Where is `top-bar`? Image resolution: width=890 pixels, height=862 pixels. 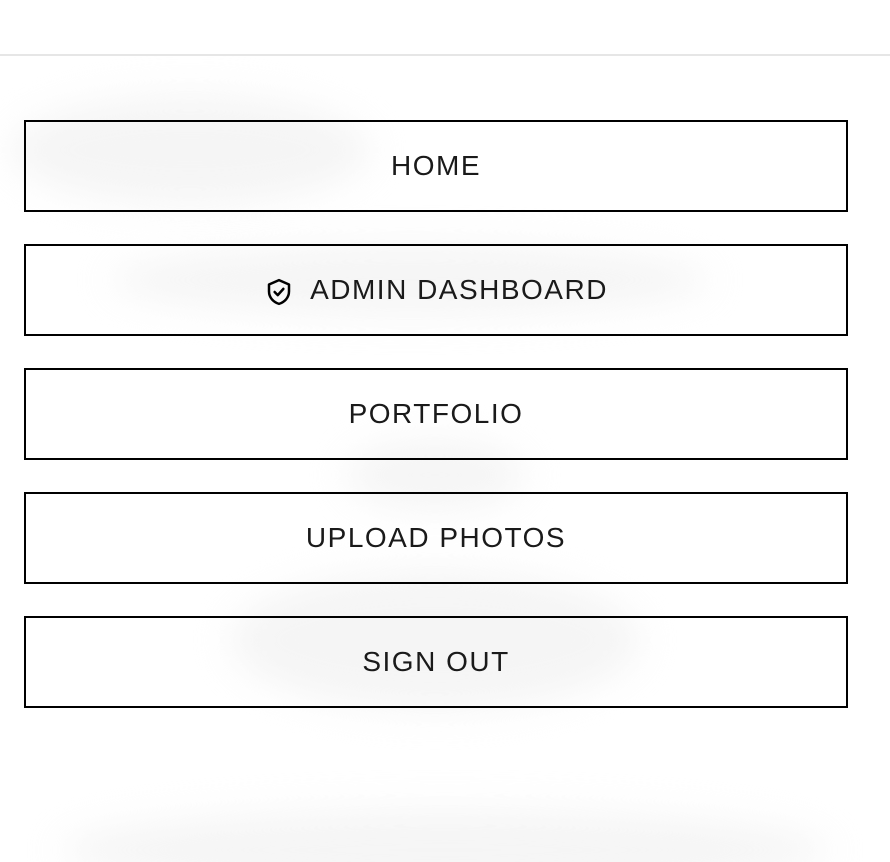 top-bar is located at coordinates (445, 28).